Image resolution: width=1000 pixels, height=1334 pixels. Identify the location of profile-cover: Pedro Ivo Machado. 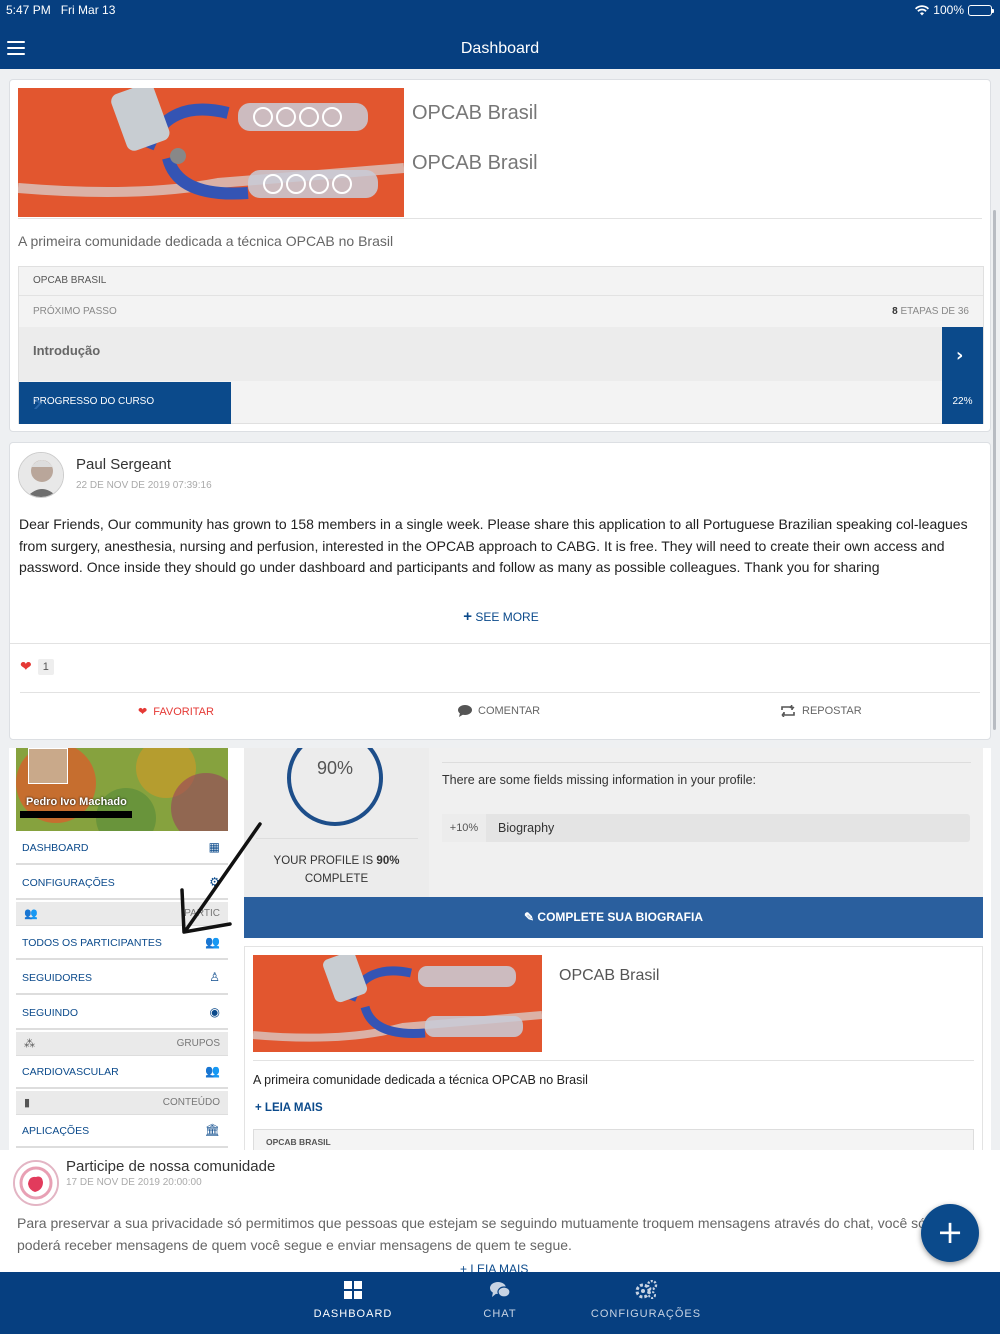
(122, 789).